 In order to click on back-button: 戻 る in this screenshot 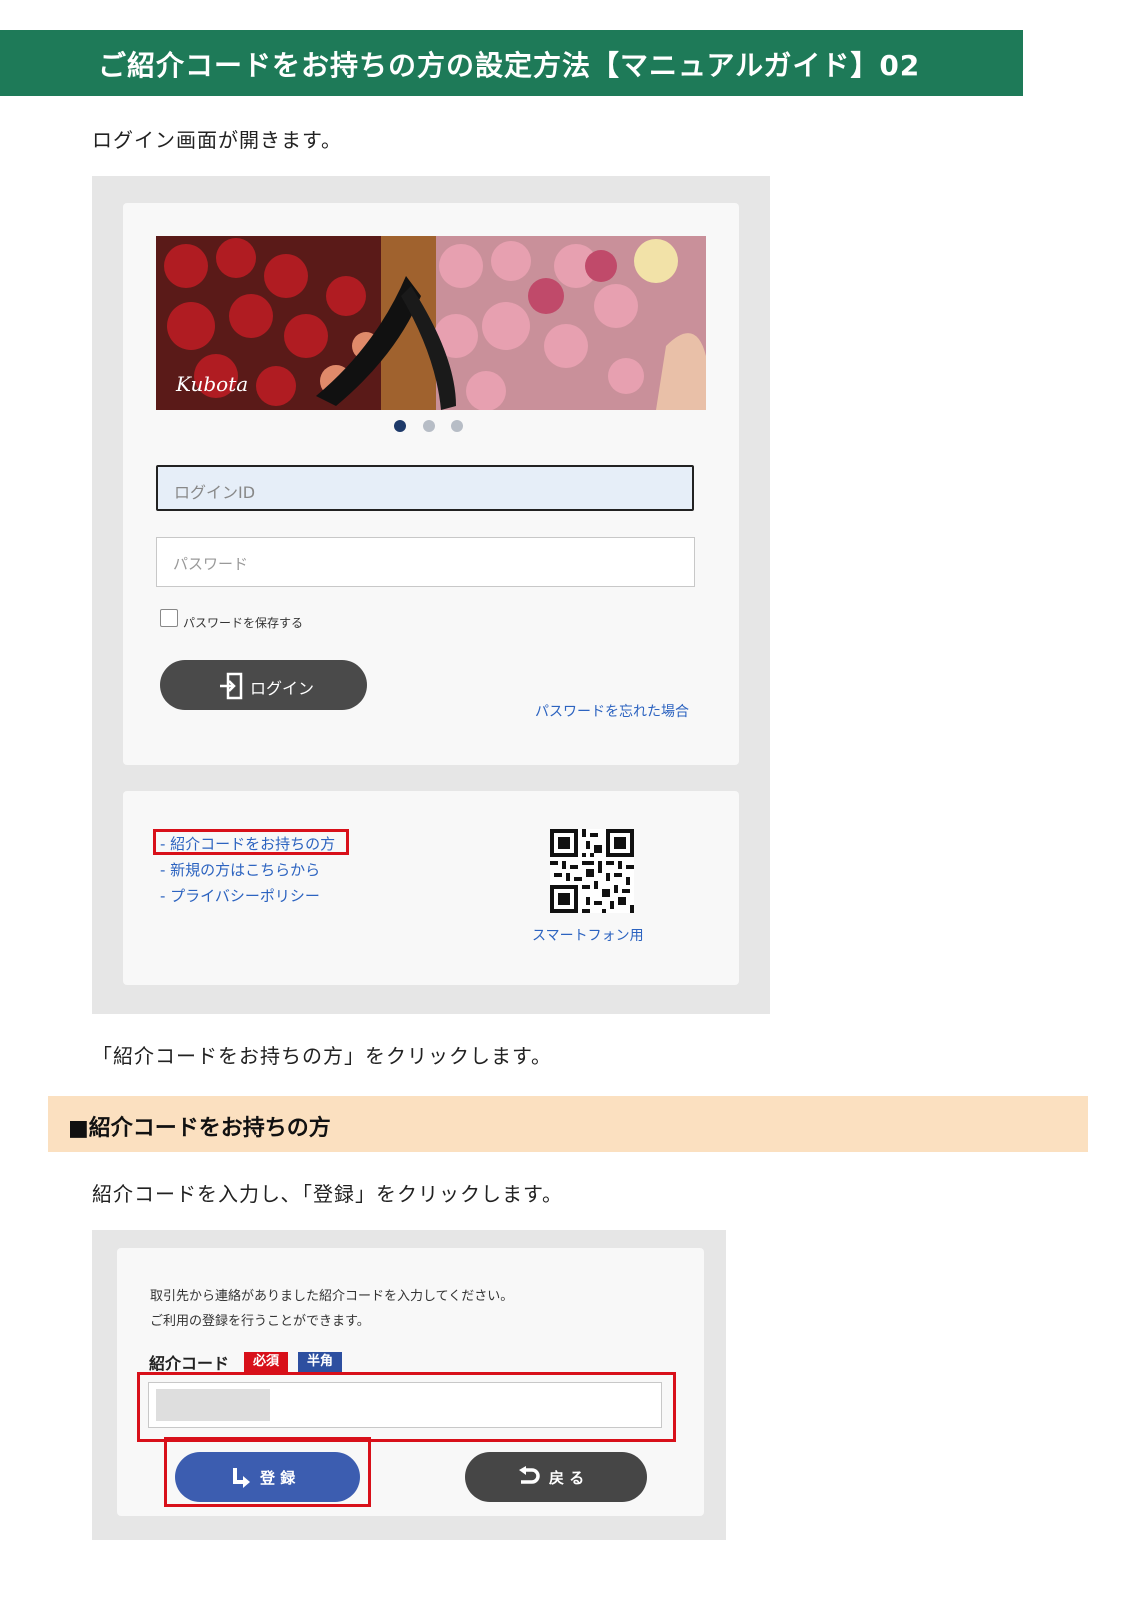, I will do `click(556, 1477)`.